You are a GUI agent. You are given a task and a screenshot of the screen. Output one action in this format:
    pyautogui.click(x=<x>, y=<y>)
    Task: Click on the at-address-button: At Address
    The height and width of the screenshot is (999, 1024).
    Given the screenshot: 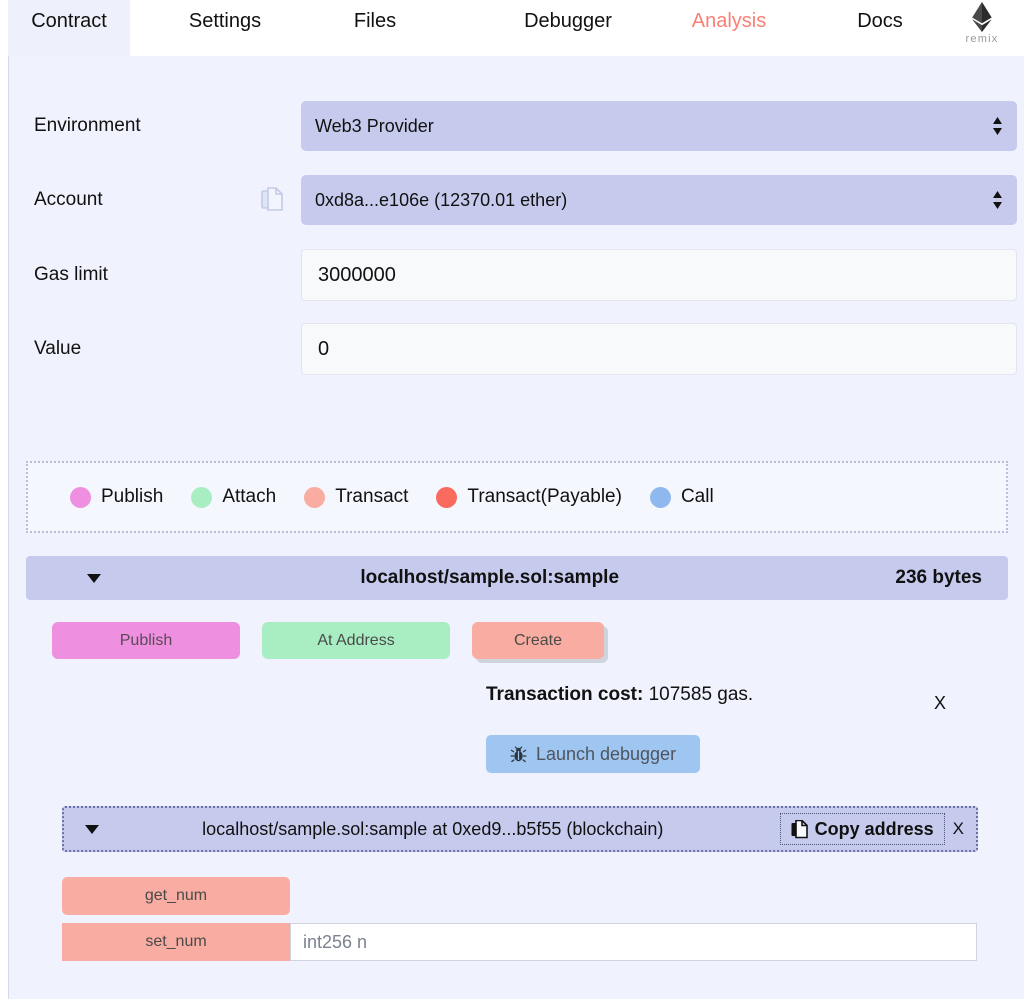 What is the action you would take?
    pyautogui.click(x=356, y=640)
    